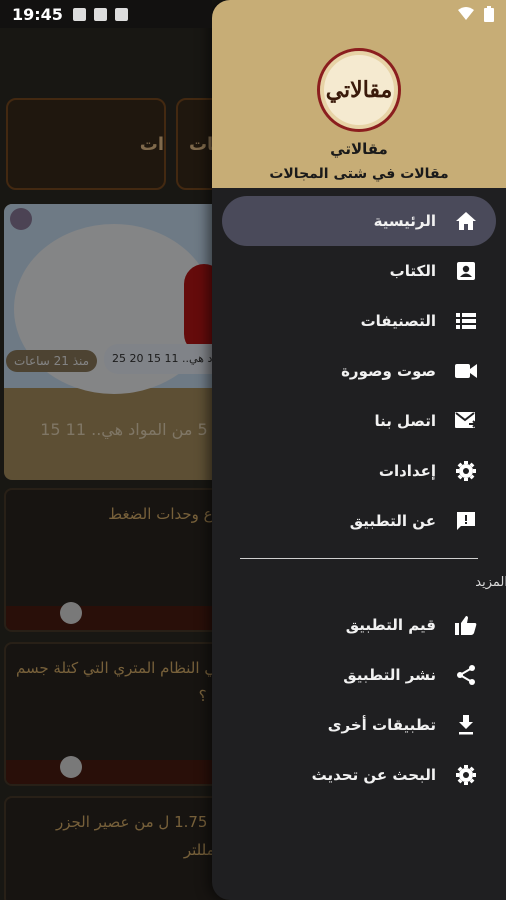 The width and height of the screenshot is (506, 900). Describe the element at coordinates (466, 371) in the screenshot. I see `videocam-icon` at that location.